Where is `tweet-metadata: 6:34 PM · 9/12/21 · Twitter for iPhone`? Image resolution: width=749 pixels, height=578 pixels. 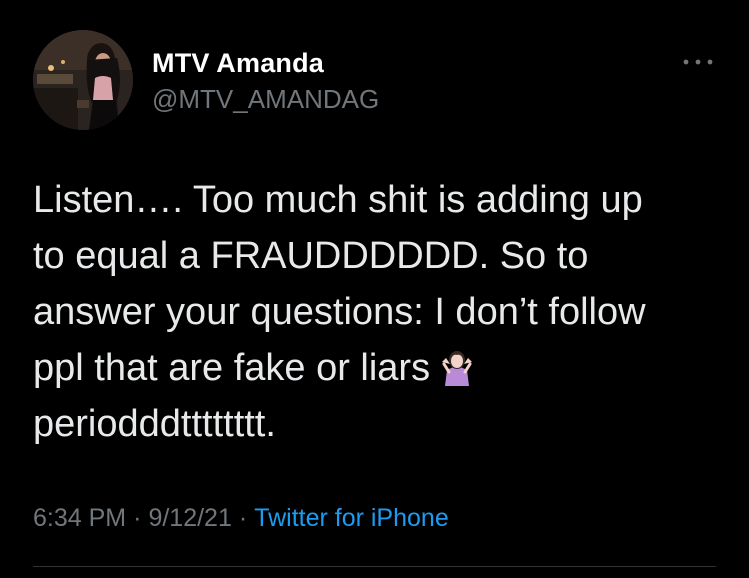
tweet-metadata: 6:34 PM · 9/12/21 · Twitter for iPhone is located at coordinates (241, 518).